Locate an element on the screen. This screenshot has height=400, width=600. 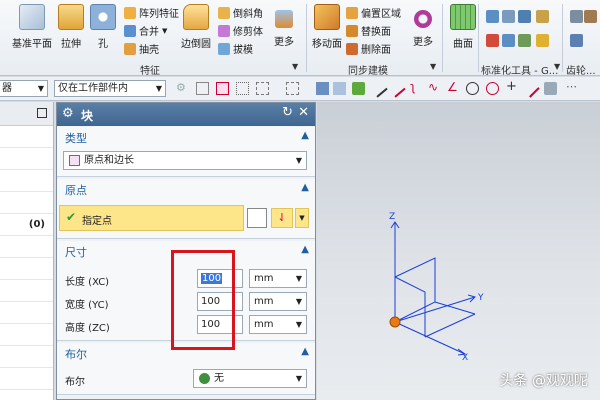
type-section: 类型 ▲ 原点和边长 ▼ is located at coordinates (186, 152).